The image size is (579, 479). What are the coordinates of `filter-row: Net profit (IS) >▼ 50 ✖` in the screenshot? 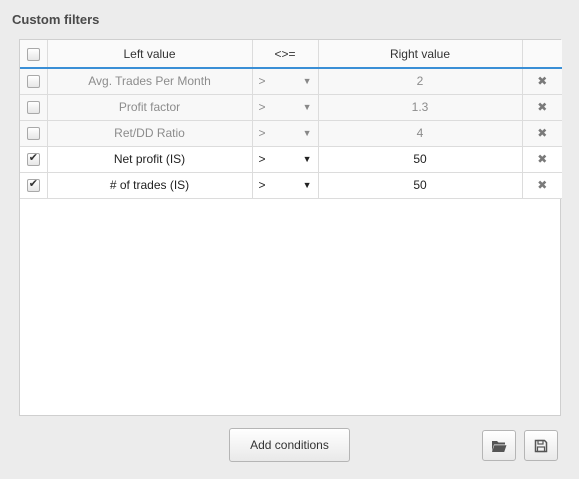 It's located at (291, 159).